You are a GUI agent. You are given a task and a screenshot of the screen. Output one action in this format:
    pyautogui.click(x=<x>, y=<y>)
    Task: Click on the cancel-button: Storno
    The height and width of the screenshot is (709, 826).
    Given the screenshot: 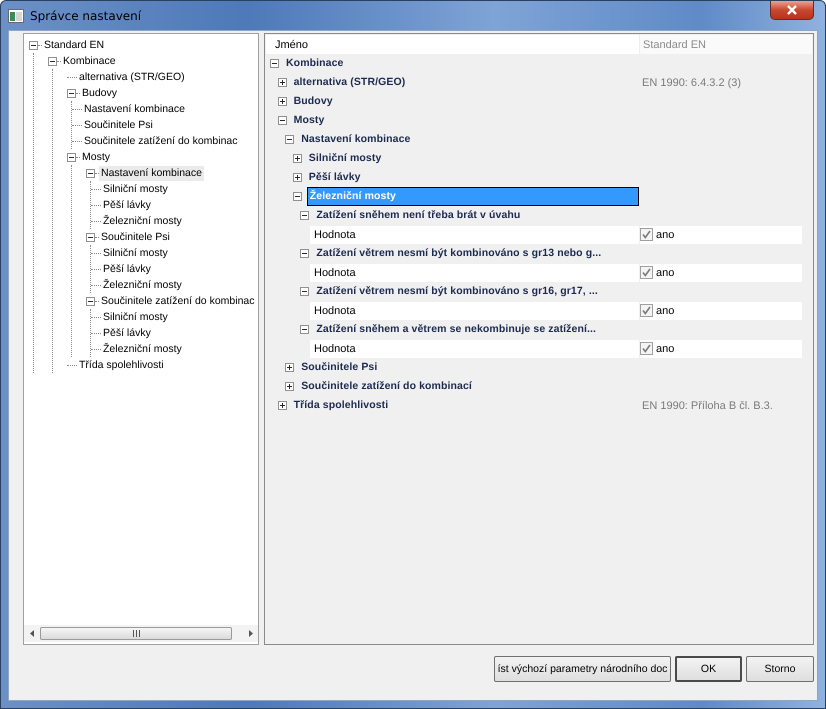 What is the action you would take?
    pyautogui.click(x=780, y=669)
    